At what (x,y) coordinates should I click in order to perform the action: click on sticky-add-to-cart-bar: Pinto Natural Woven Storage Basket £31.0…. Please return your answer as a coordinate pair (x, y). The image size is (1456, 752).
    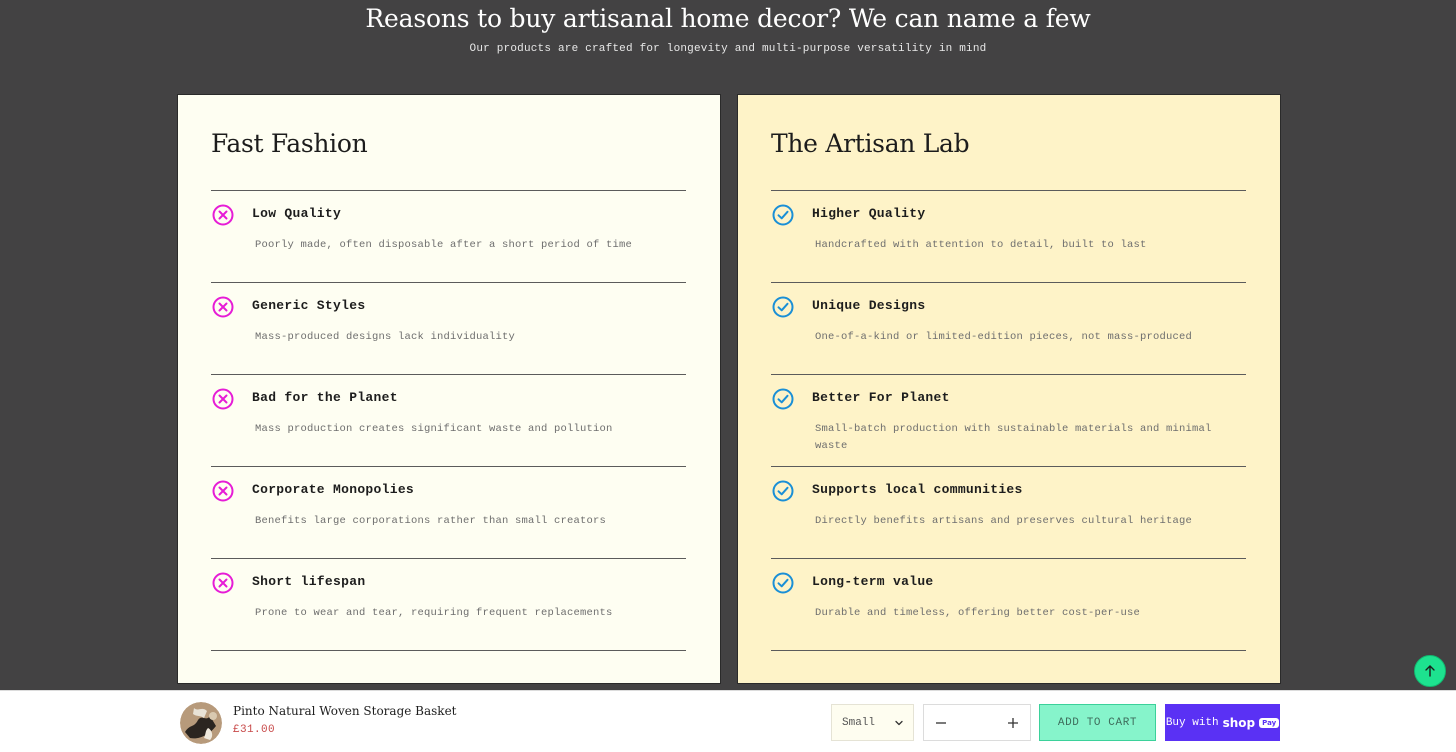
    Looking at the image, I should click on (728, 721).